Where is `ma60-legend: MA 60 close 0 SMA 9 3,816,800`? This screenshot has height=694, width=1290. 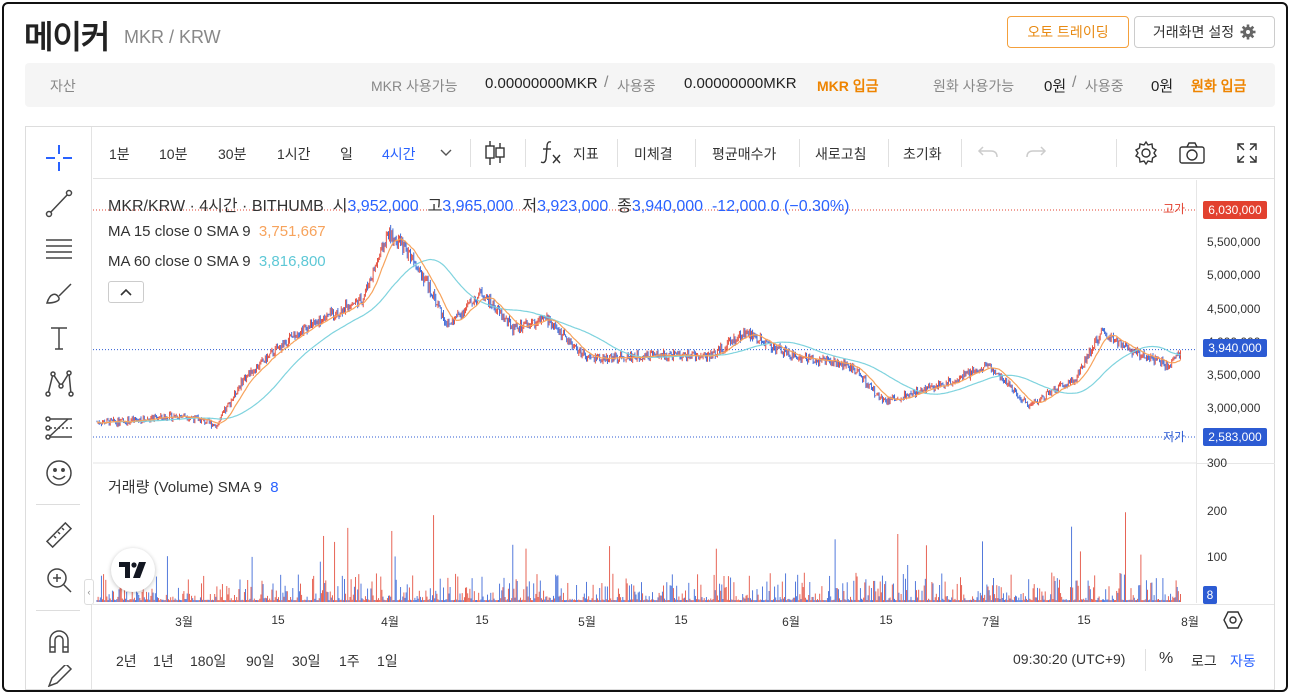 ma60-legend: MA 60 close 0 SMA 9 3,816,800 is located at coordinates (217, 261).